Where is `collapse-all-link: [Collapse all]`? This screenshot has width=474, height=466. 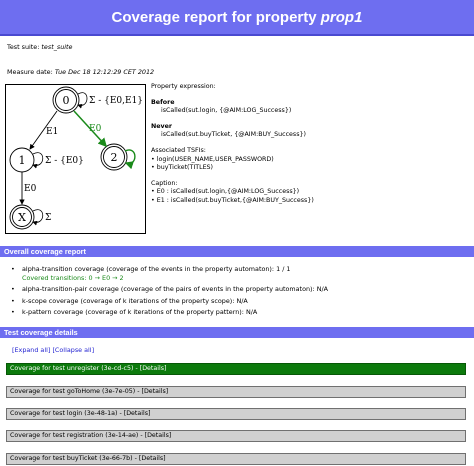 collapse-all-link: [Collapse all] is located at coordinates (73, 350).